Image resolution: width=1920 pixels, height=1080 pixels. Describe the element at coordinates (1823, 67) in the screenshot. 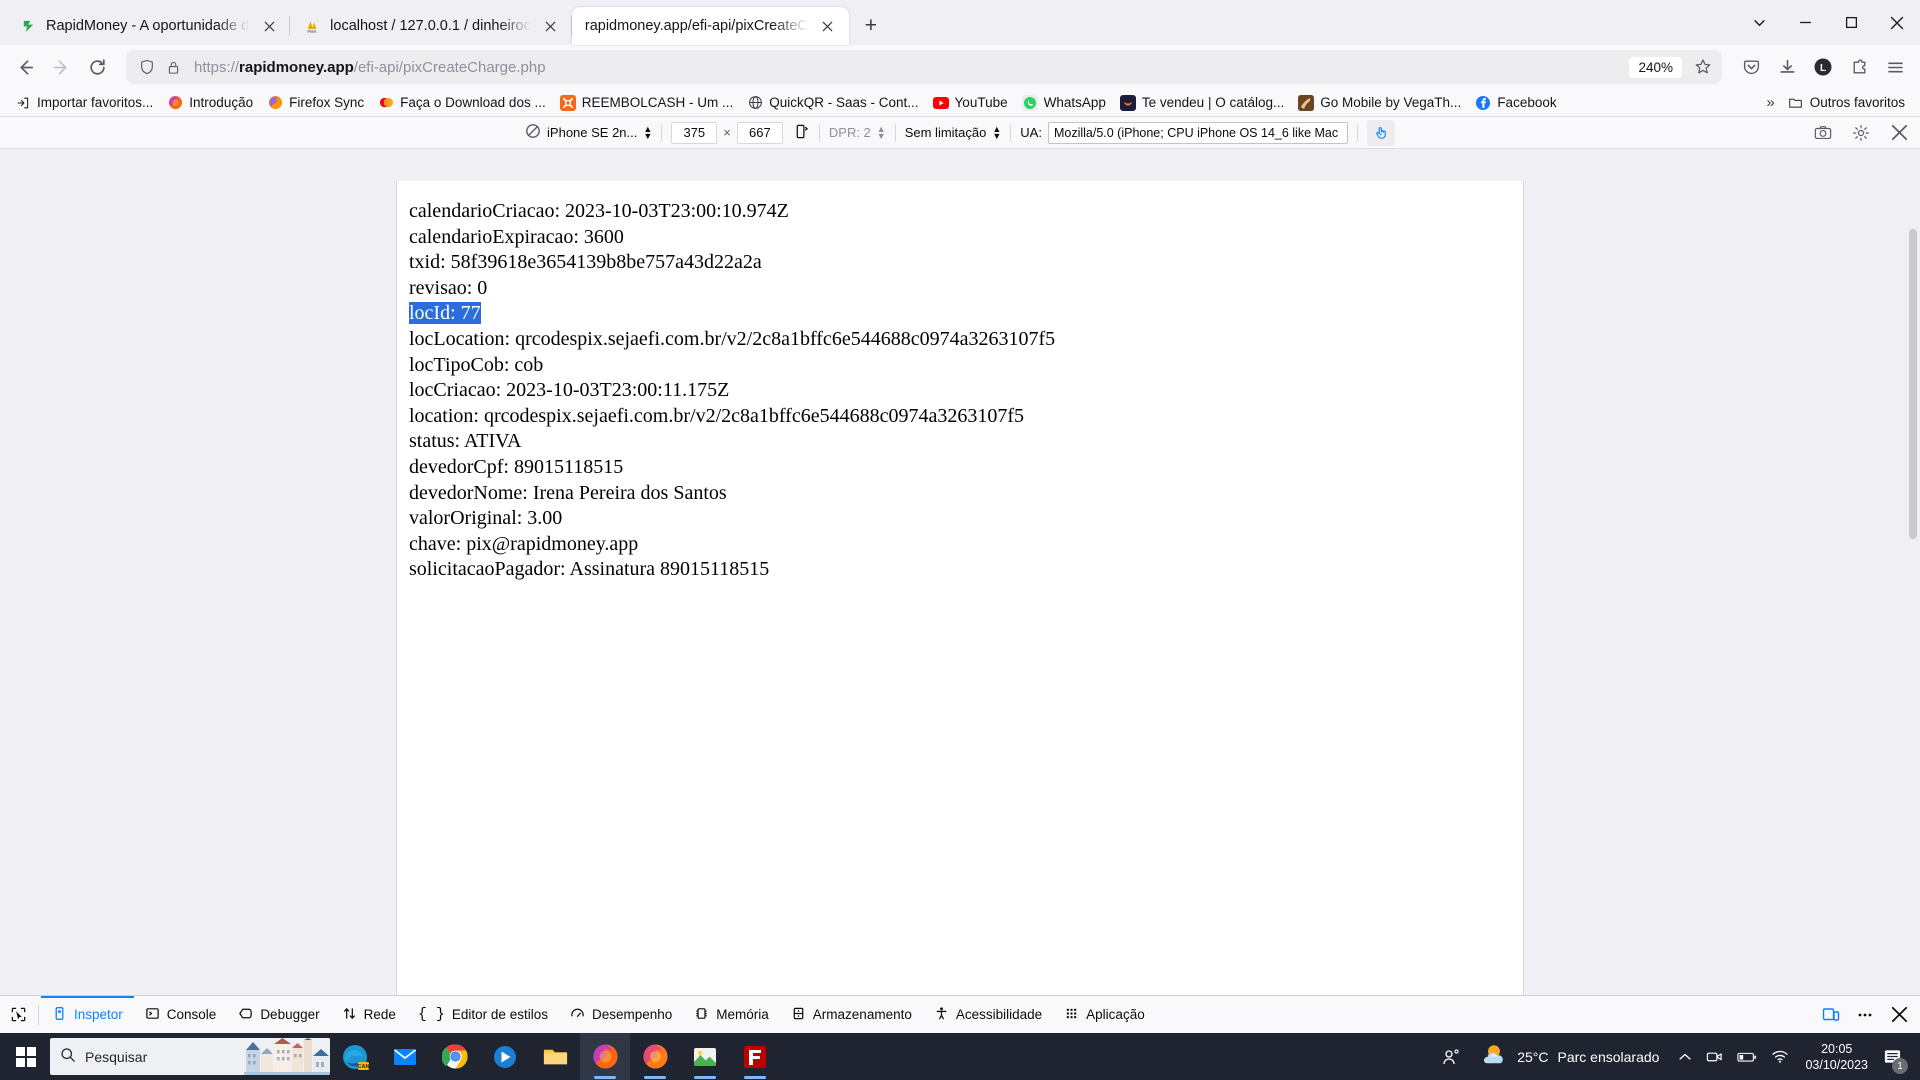

I see `avatar: L` at that location.